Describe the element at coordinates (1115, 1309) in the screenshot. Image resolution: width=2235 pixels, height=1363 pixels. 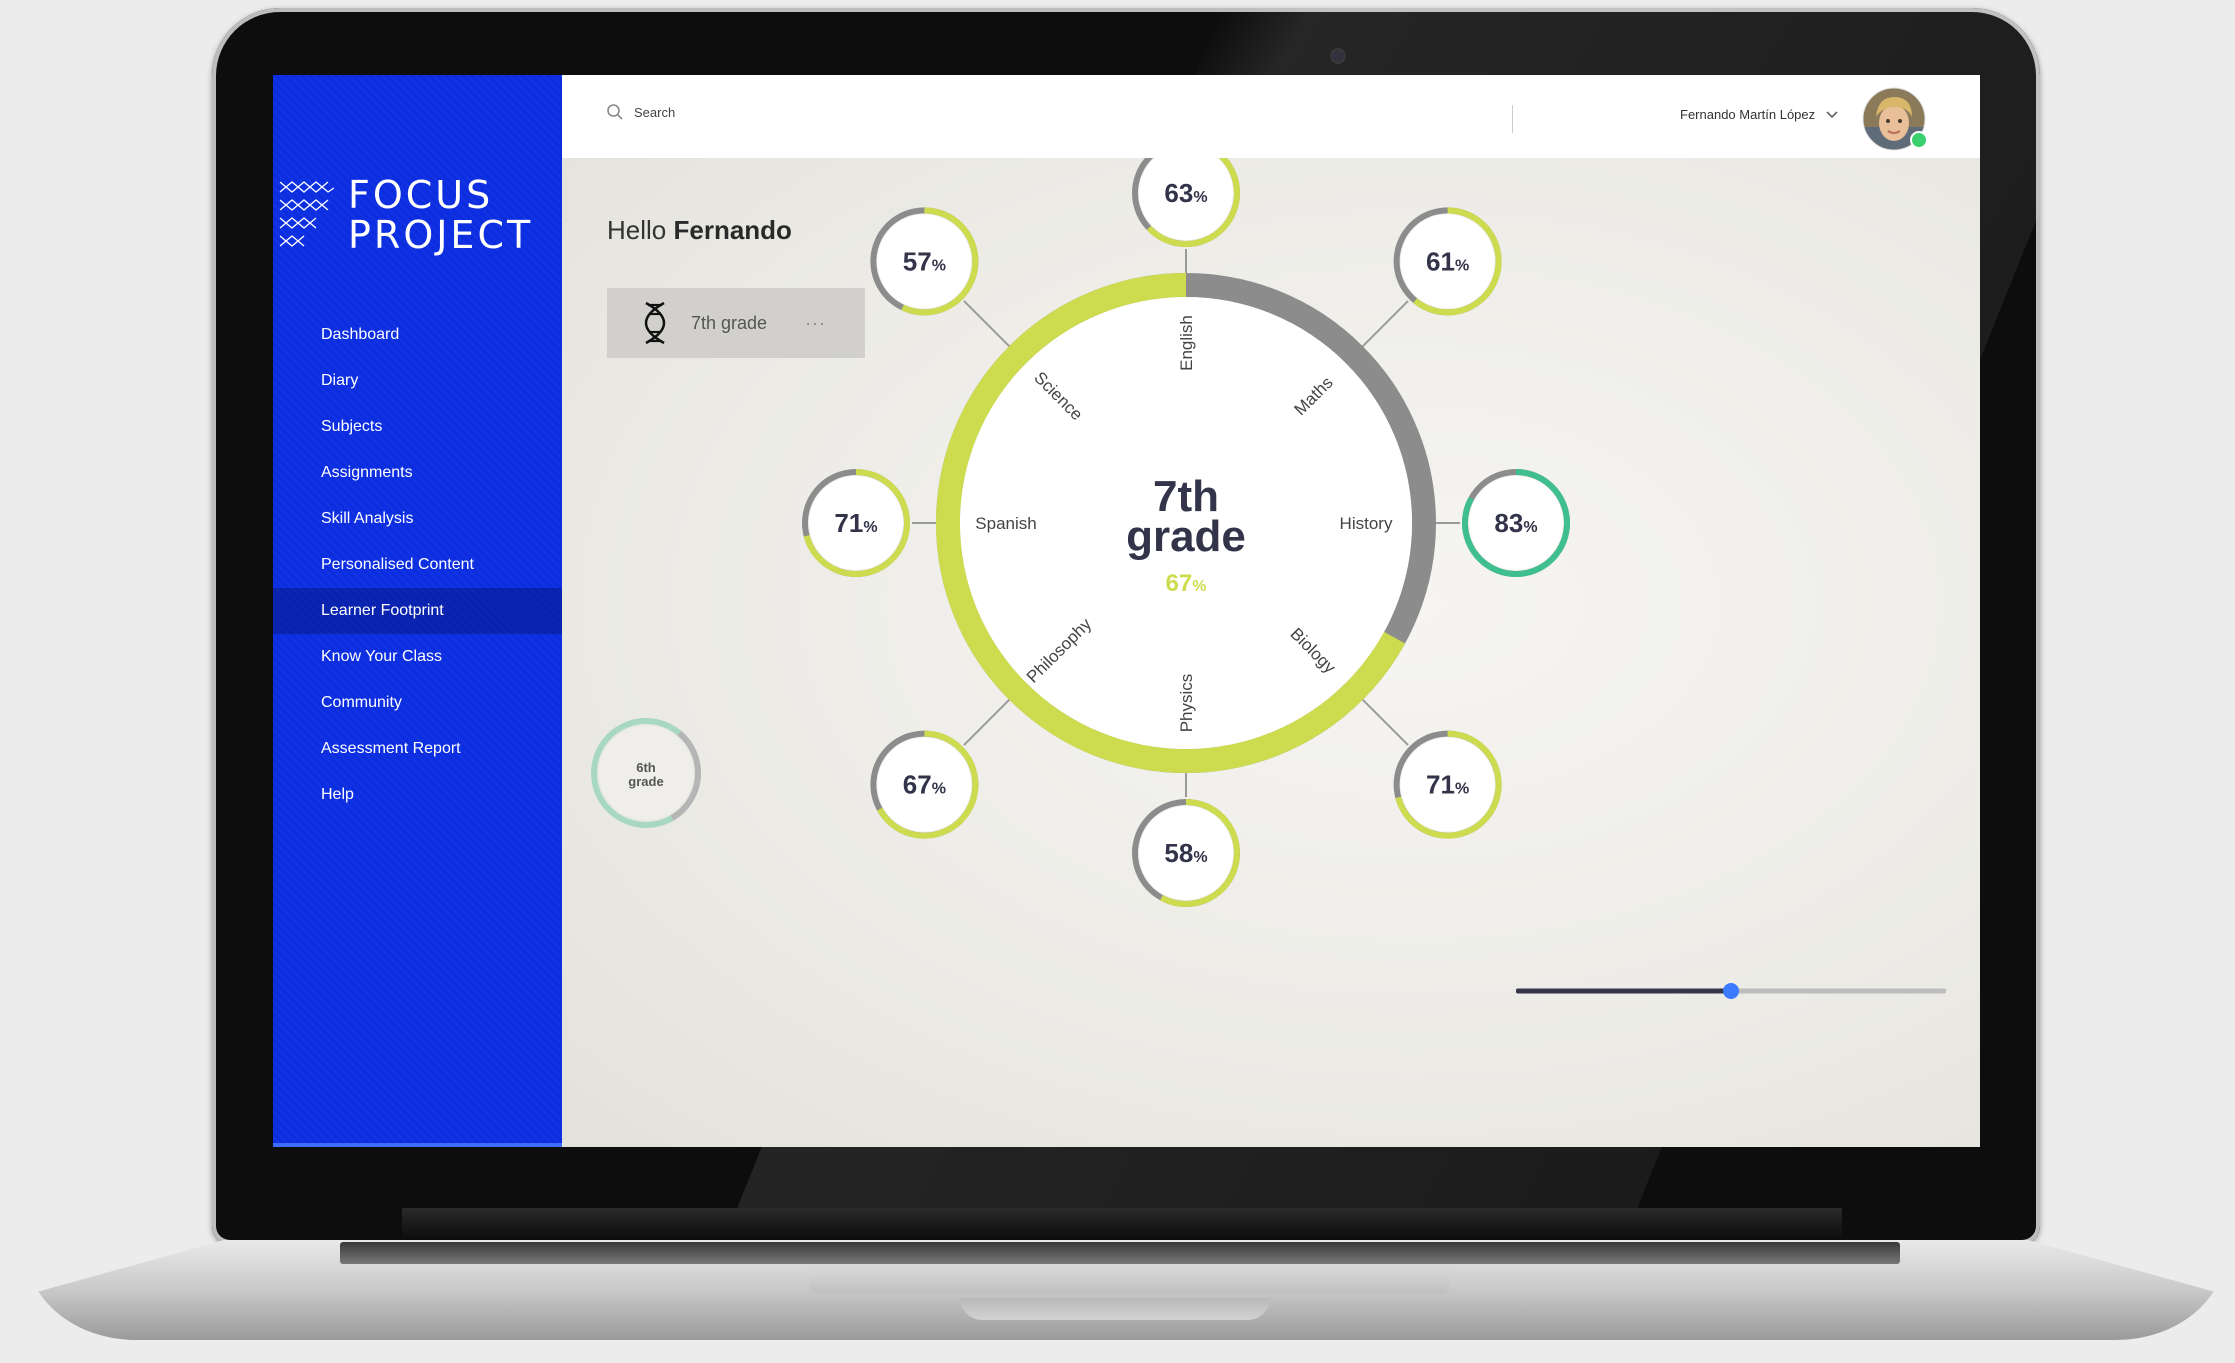
I see `opening-notch` at that location.